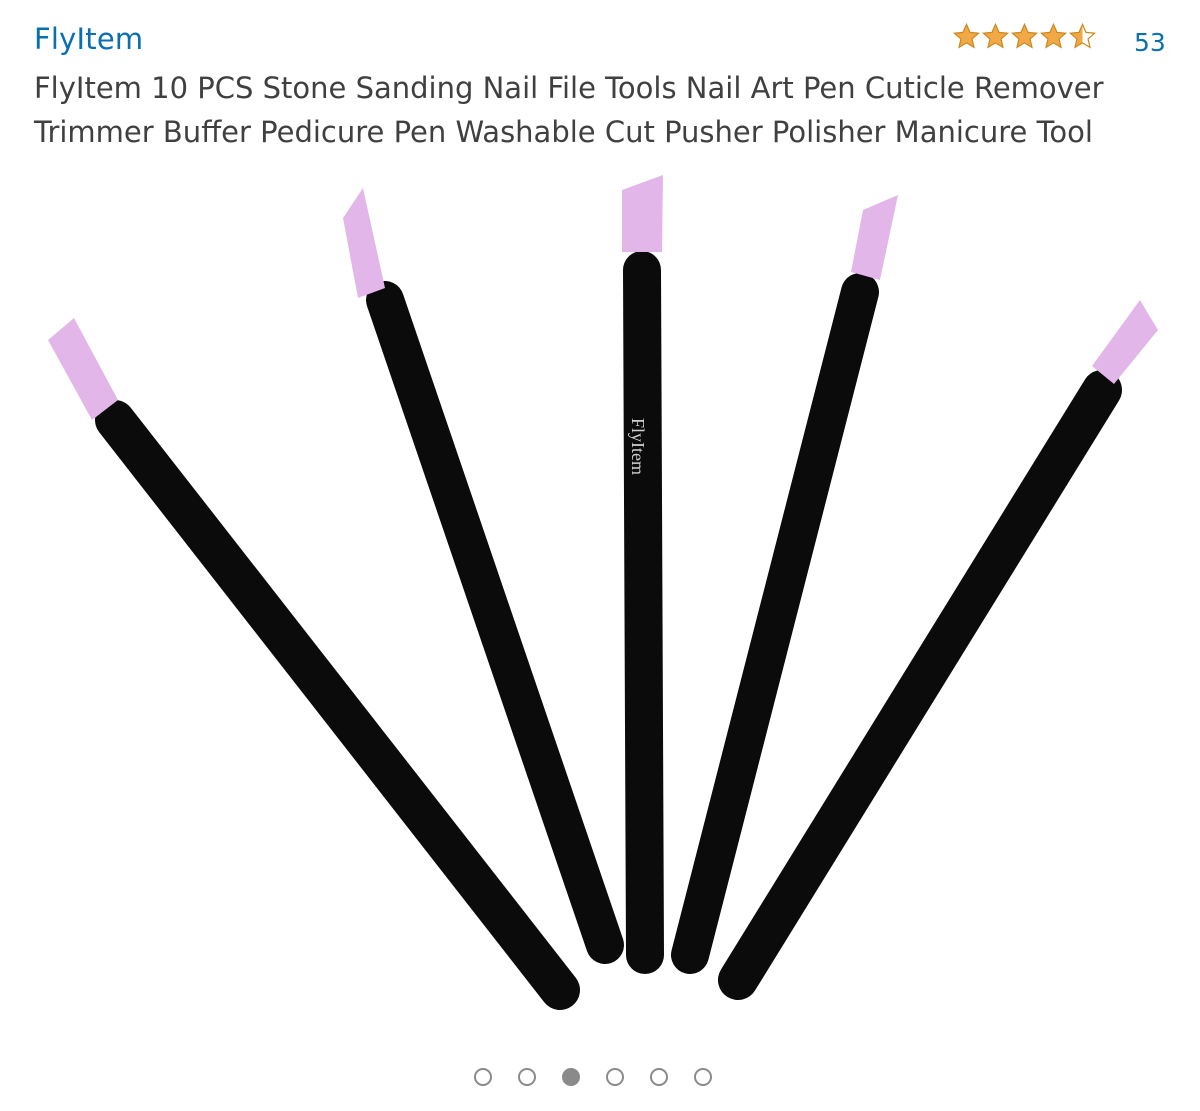 Image resolution: width=1200 pixels, height=1111 pixels. What do you see at coordinates (600, 1077) in the screenshot?
I see `carousel-pagination` at bounding box center [600, 1077].